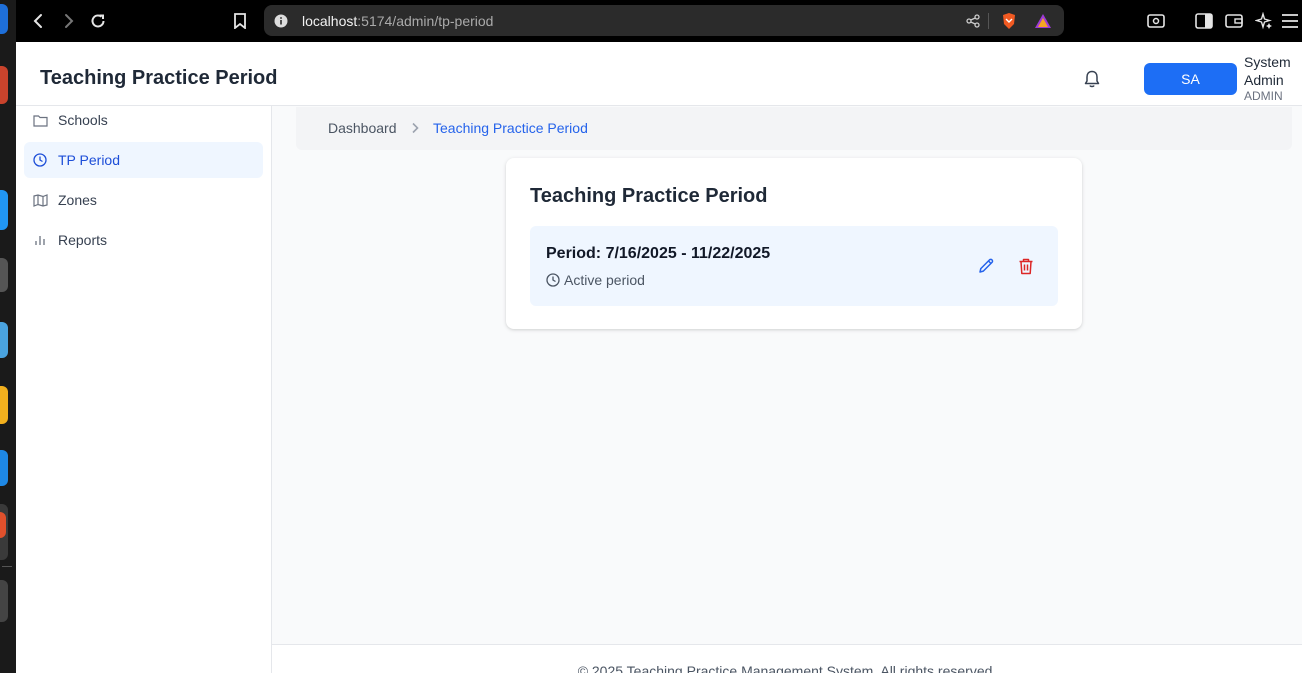 The image size is (1302, 673). I want to click on sidebar-toggle-icon, so click(1204, 21).